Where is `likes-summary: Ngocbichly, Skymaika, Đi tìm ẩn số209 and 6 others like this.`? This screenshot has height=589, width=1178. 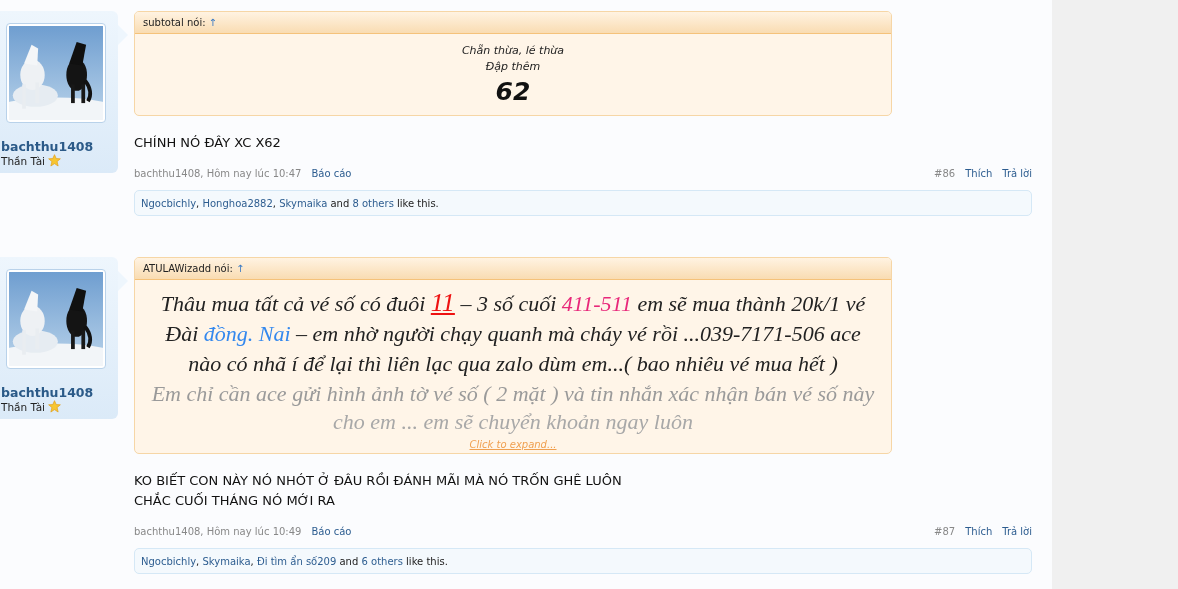 likes-summary: Ngocbichly, Skymaika, Đi tìm ẩn số209 and 6 others like this. is located at coordinates (294, 561).